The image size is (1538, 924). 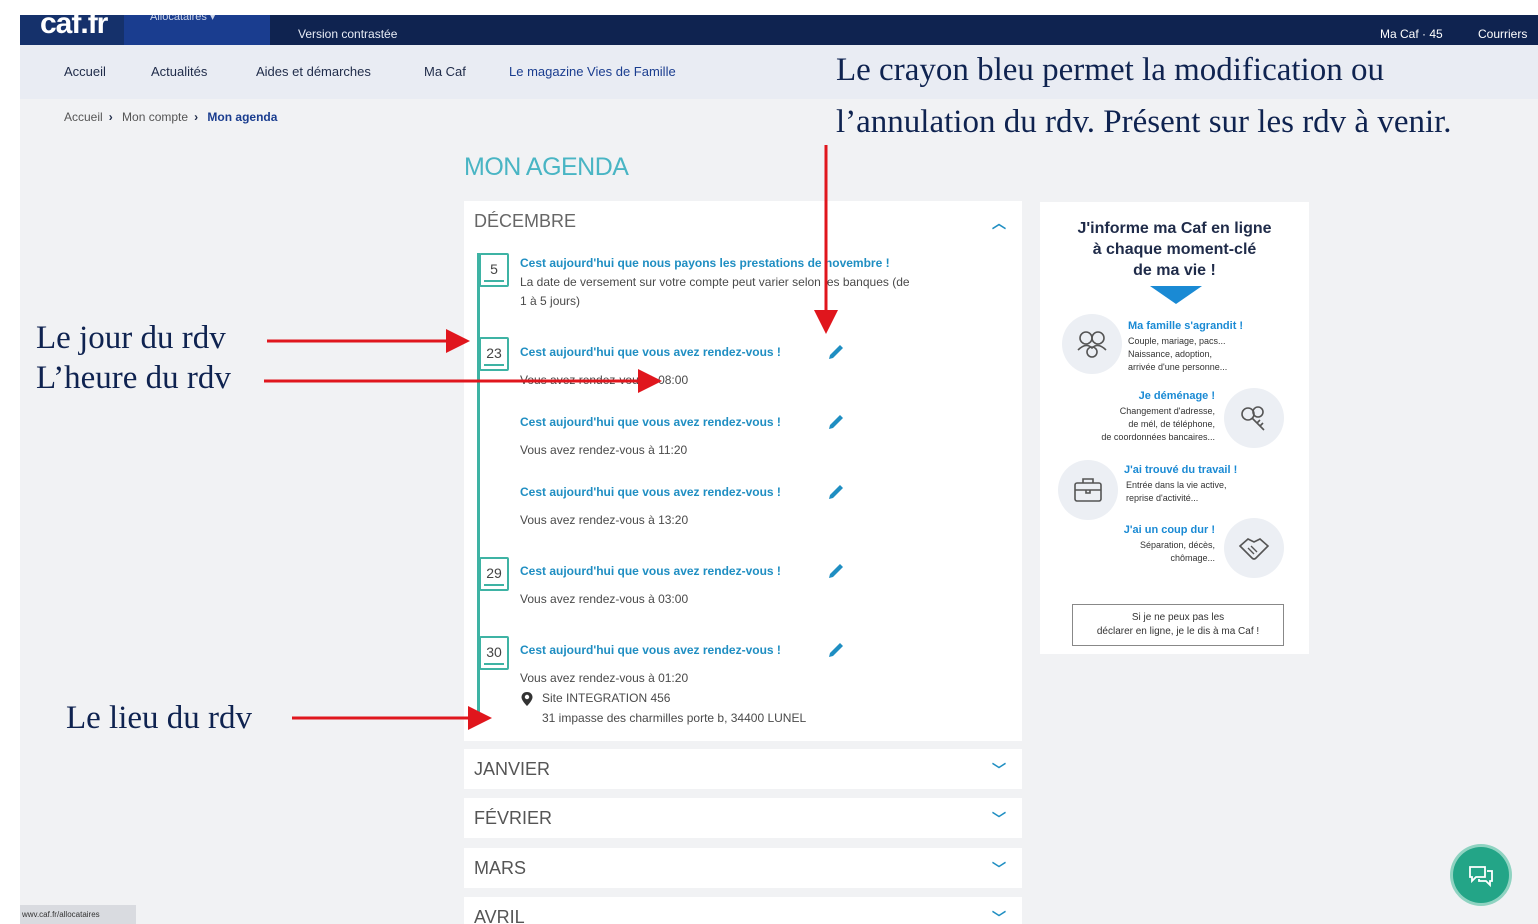 I want to click on day-number: 5, so click(x=494, y=269).